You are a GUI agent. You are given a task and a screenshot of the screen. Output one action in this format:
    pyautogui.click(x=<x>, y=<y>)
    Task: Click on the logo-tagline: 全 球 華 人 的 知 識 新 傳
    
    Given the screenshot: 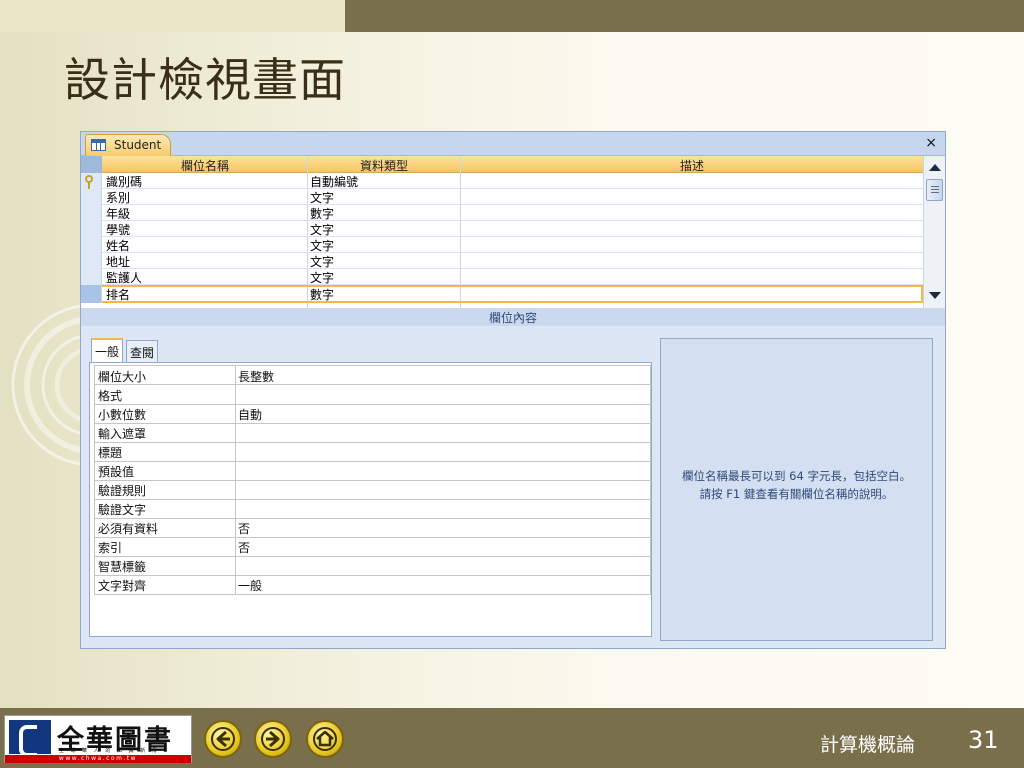 What is the action you would take?
    pyautogui.click(x=109, y=751)
    